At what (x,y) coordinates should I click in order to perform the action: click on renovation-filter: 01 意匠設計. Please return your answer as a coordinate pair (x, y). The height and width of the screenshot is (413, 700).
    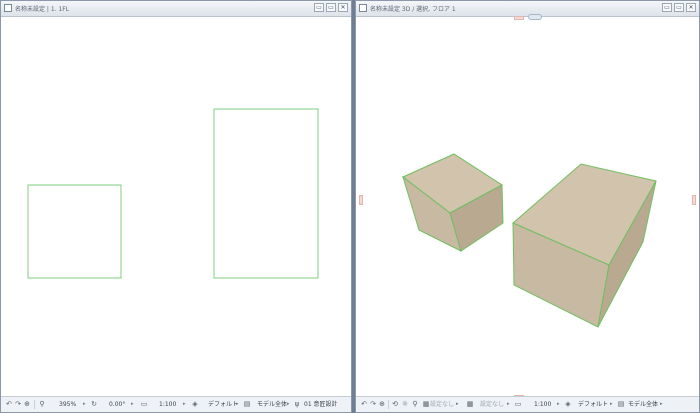
    Looking at the image, I should click on (321, 404).